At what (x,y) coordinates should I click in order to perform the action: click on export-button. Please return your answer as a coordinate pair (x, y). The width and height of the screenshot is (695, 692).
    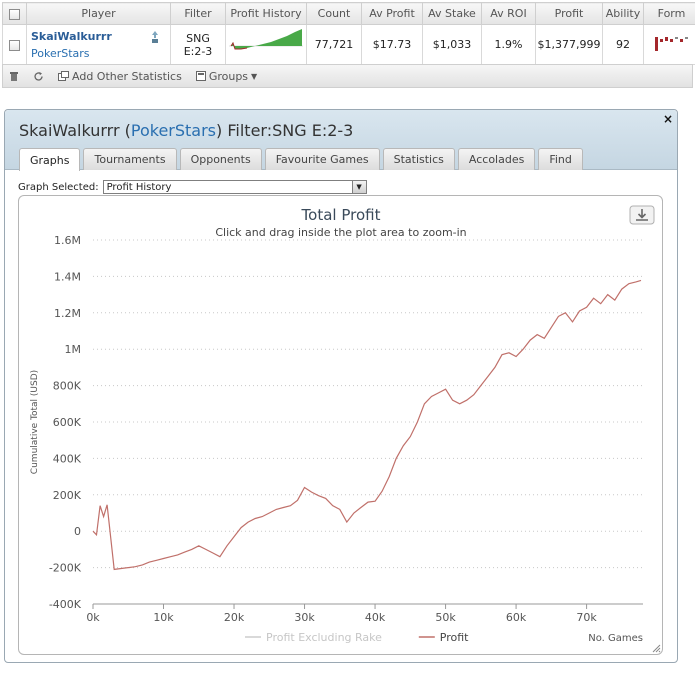
    Looking at the image, I should click on (642, 215).